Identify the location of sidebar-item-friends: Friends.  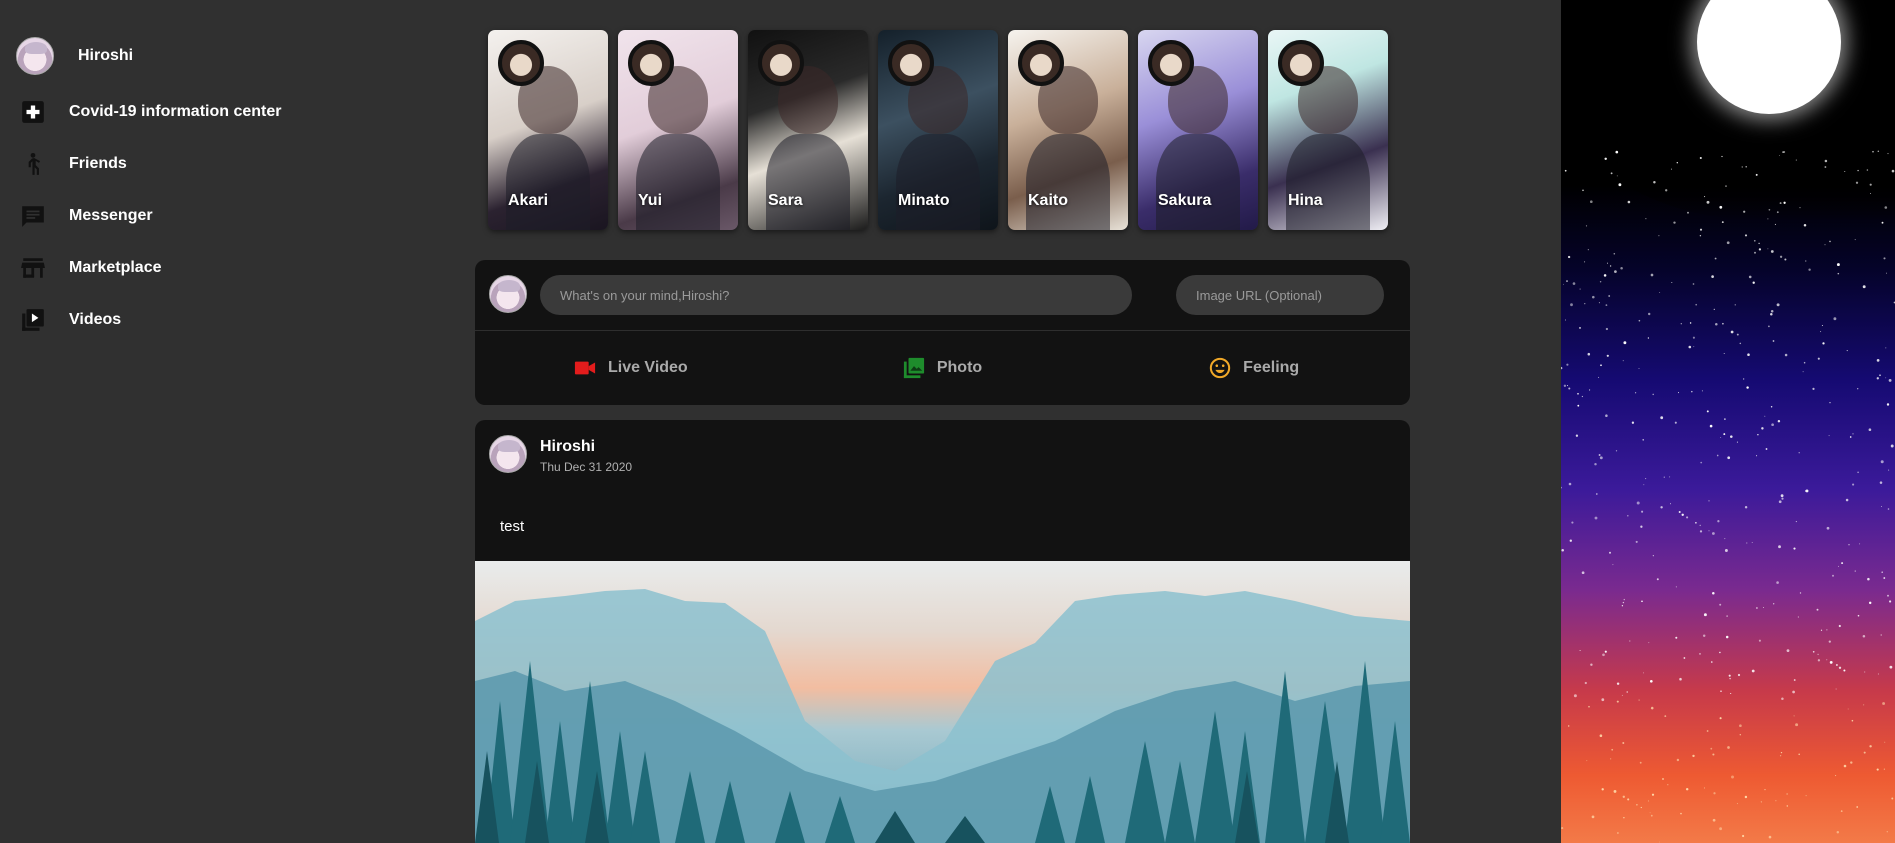
(235, 164).